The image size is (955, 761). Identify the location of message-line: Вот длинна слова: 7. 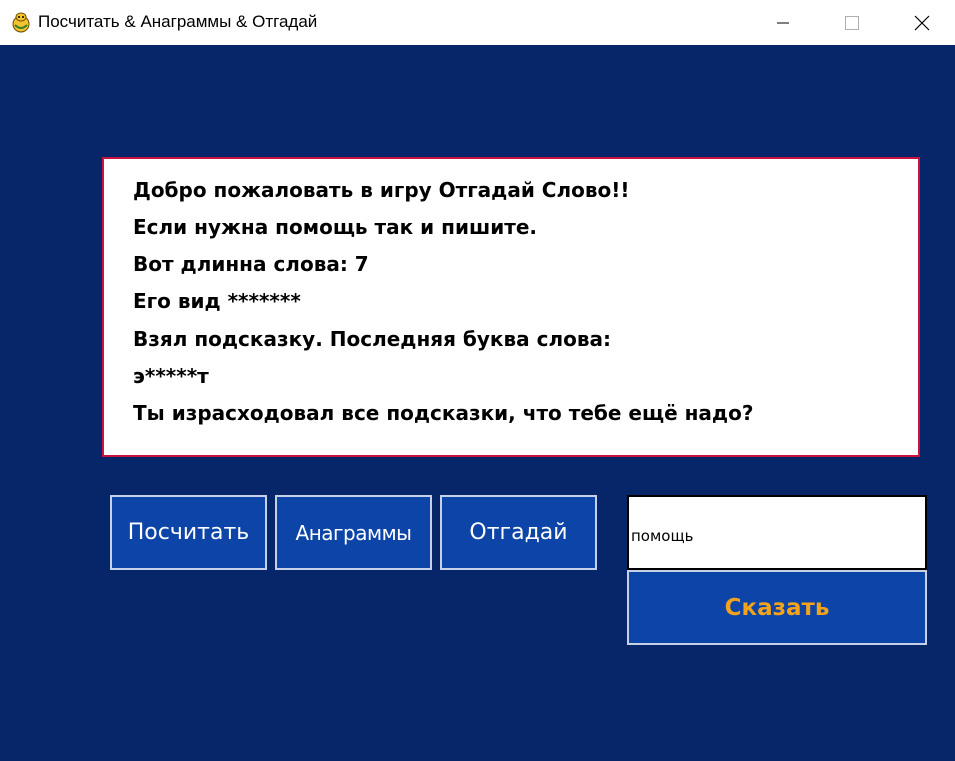
(251, 264).